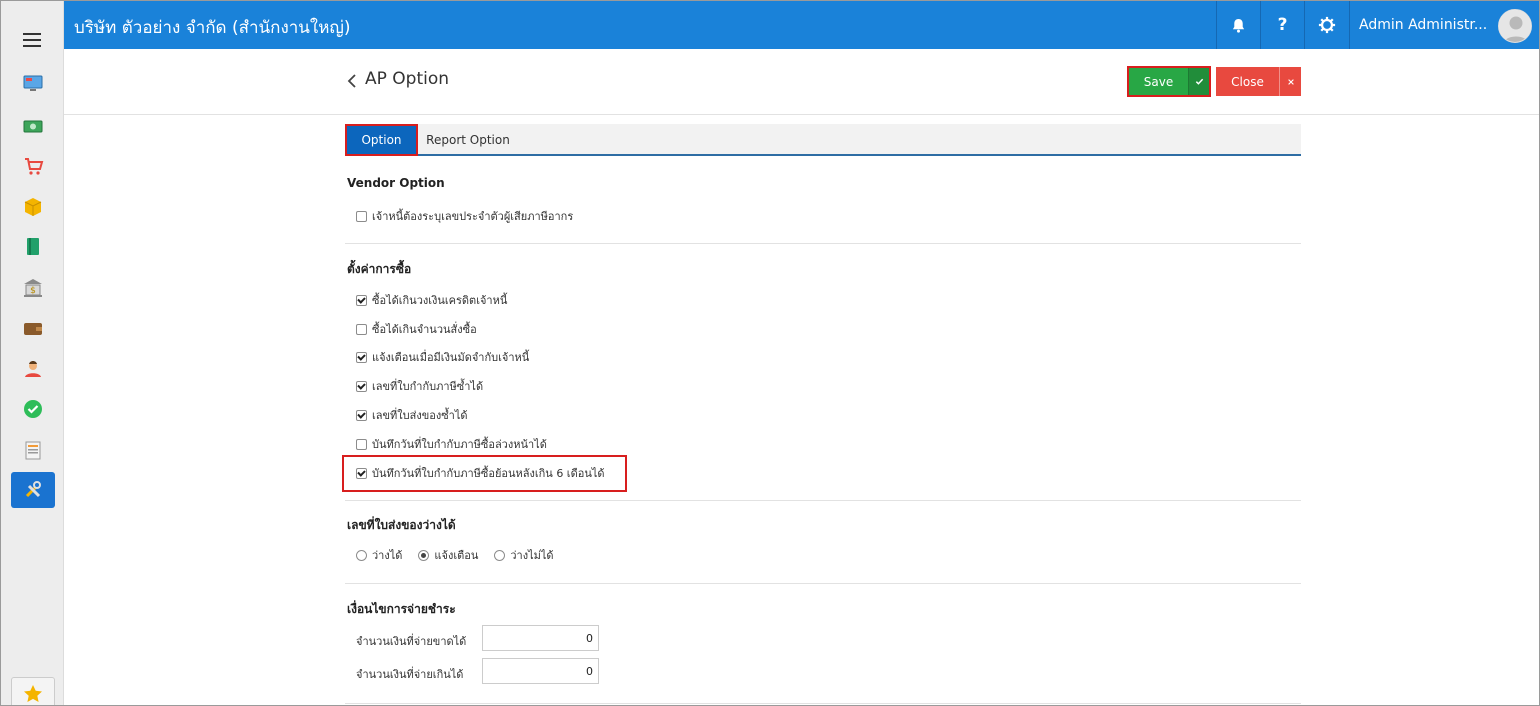 Image resolution: width=1540 pixels, height=706 pixels. I want to click on save-button-group: Save, so click(1169, 81).